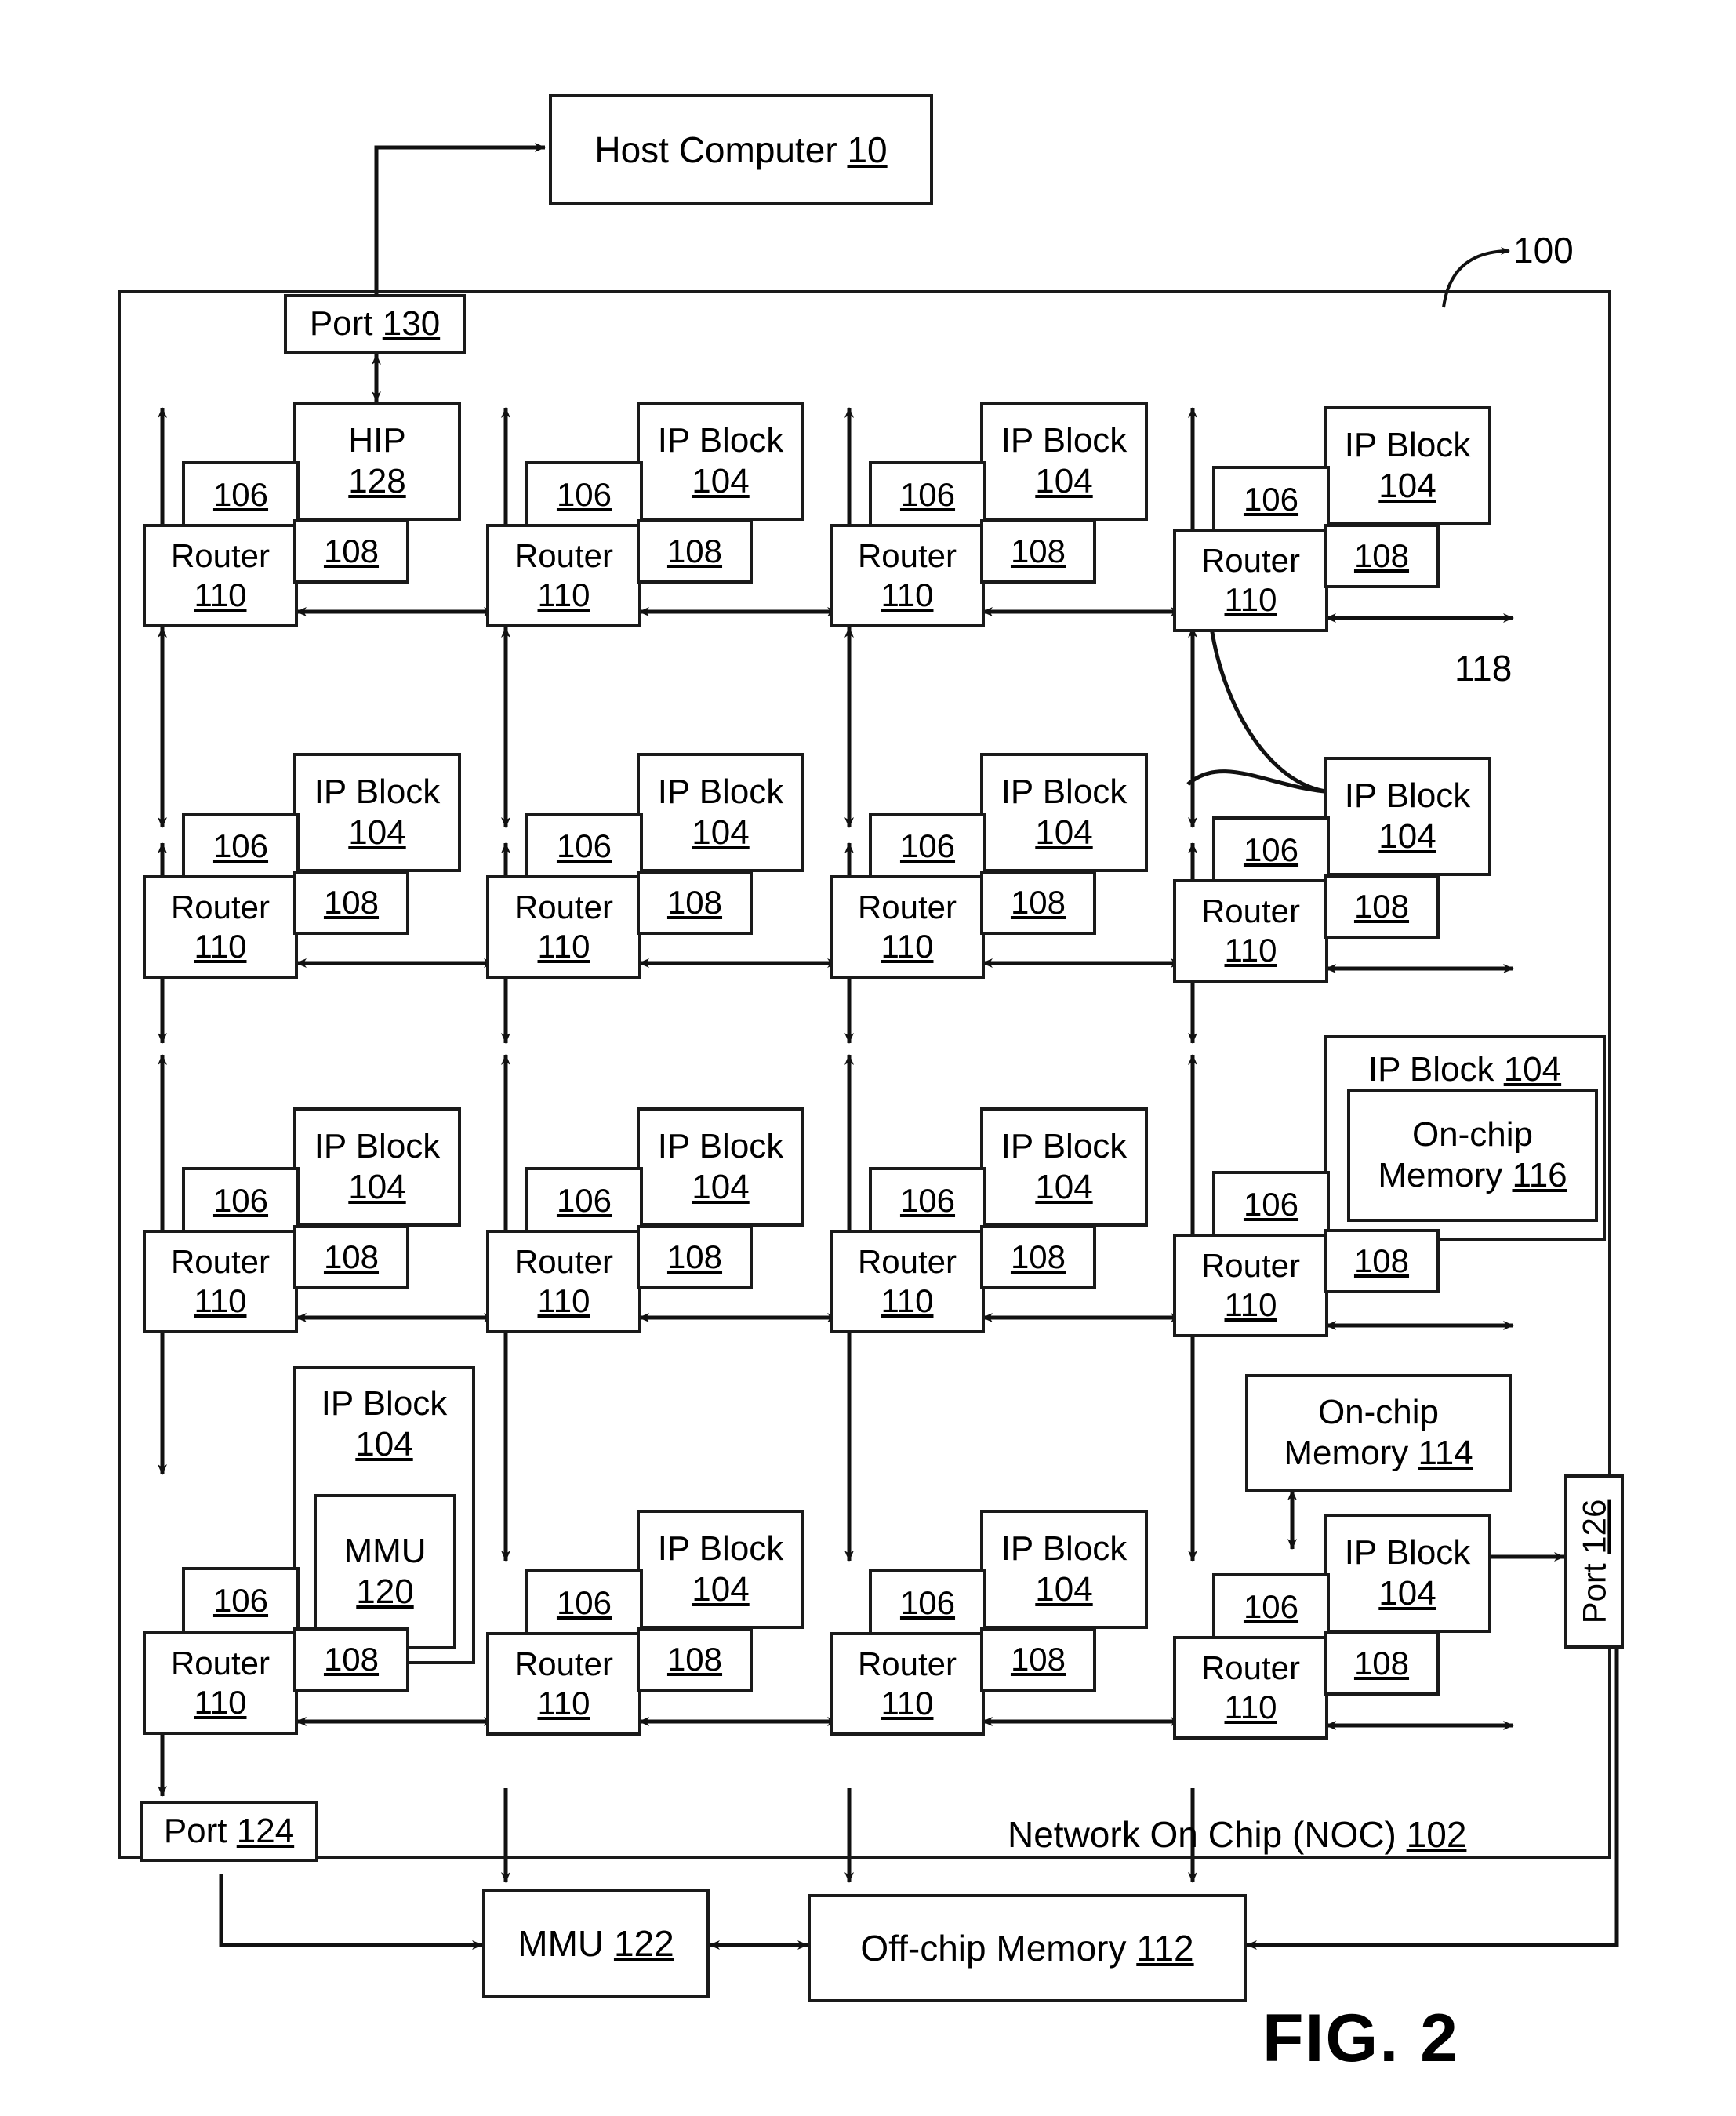 The width and height of the screenshot is (1736, 2116). I want to click on onchip-memory-114-line1: On-chip, so click(1378, 1413).